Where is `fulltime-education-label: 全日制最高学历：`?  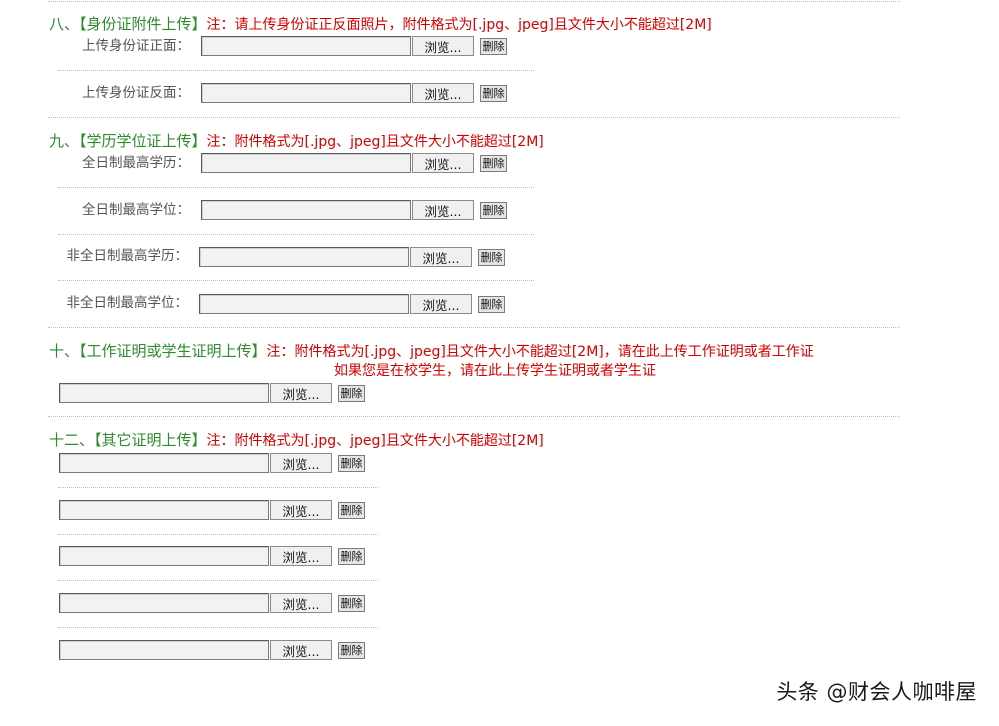 fulltime-education-label: 全日制最高学历： is located at coordinates (136, 163).